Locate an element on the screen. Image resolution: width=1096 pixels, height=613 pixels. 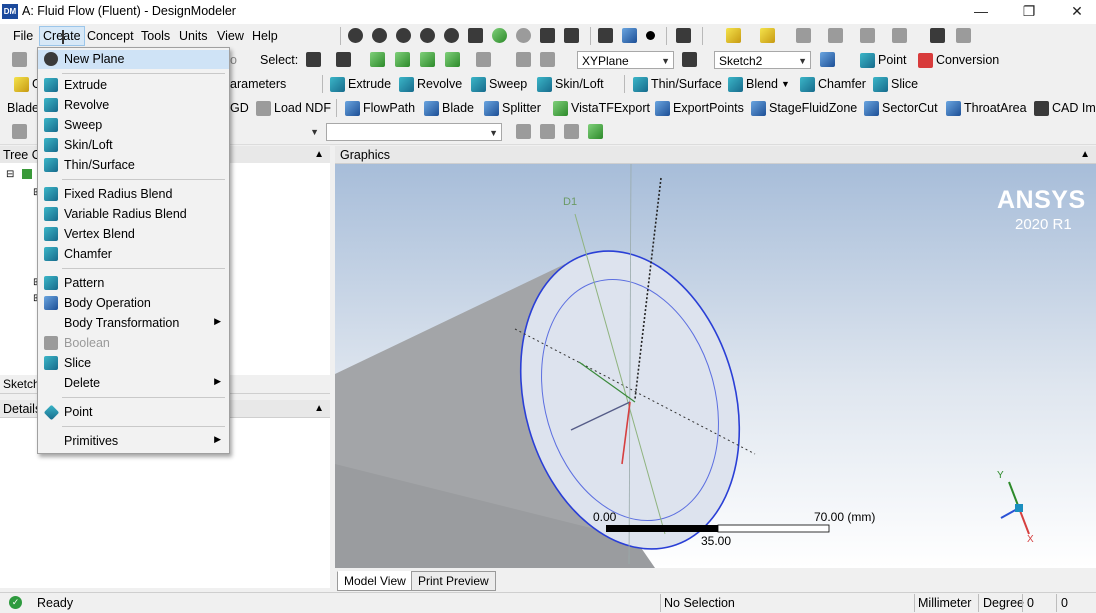
extrude-button: Extrude is located at coordinates (360, 84).